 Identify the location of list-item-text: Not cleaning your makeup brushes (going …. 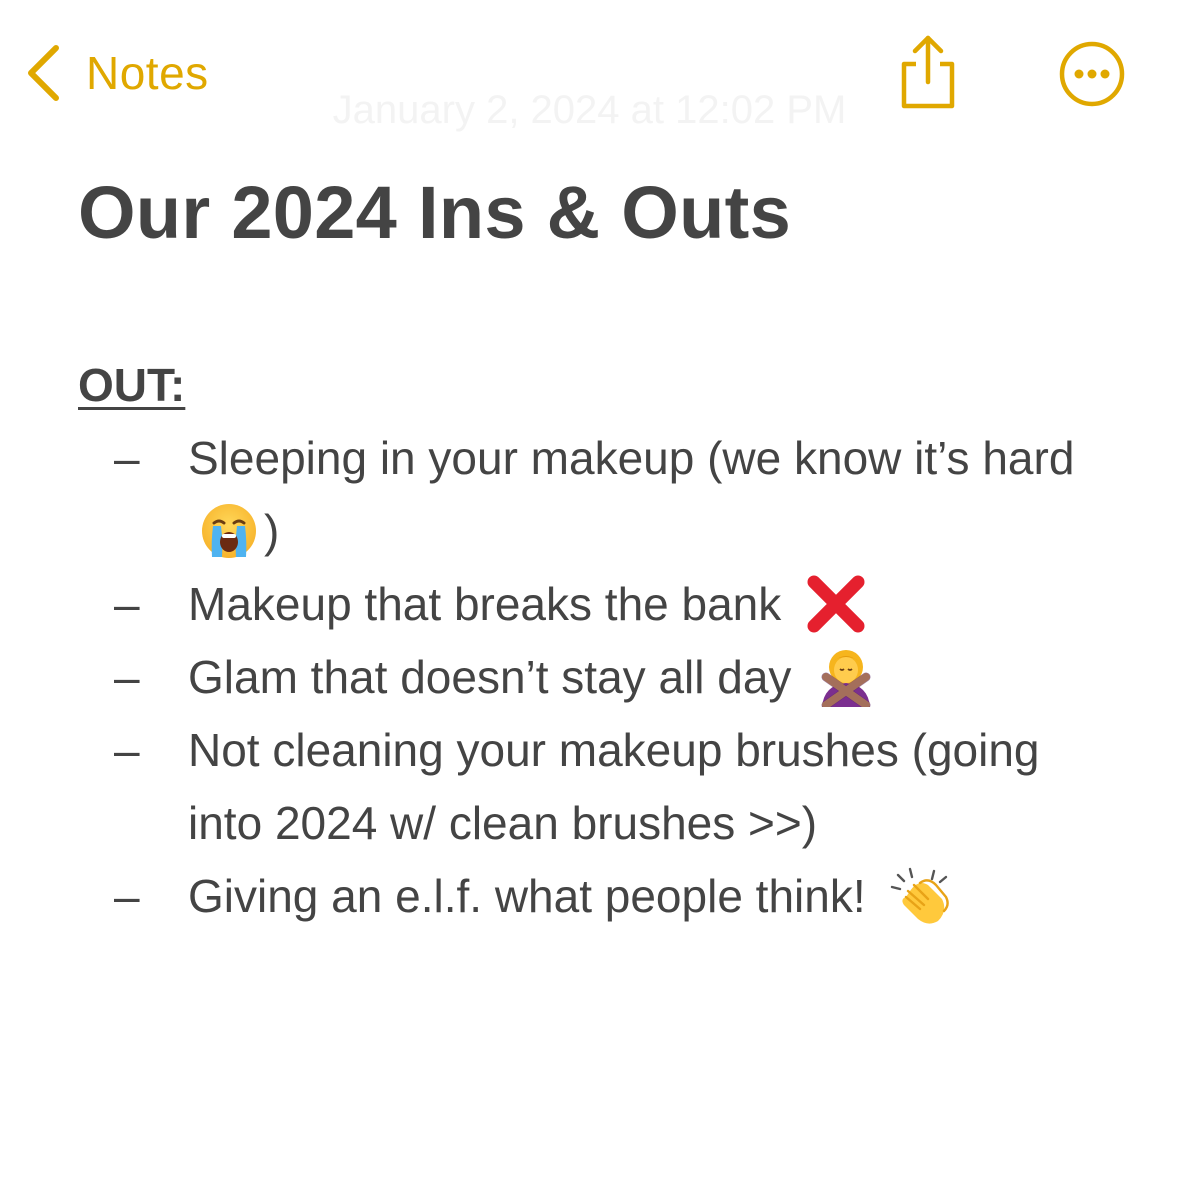
(614, 786).